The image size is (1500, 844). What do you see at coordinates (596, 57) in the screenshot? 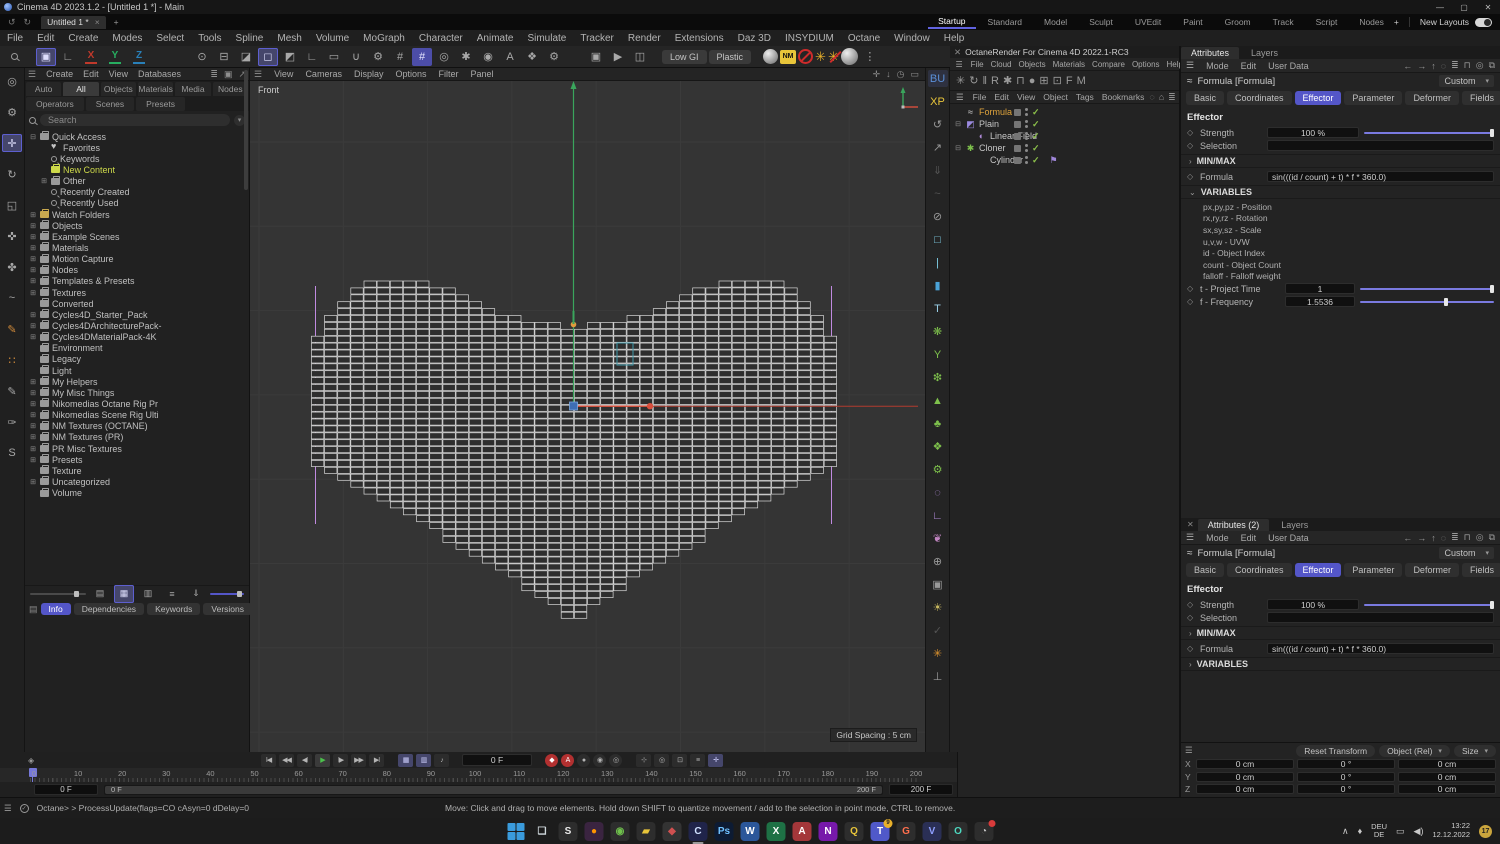
I see `render-view-button: ▣` at bounding box center [596, 57].